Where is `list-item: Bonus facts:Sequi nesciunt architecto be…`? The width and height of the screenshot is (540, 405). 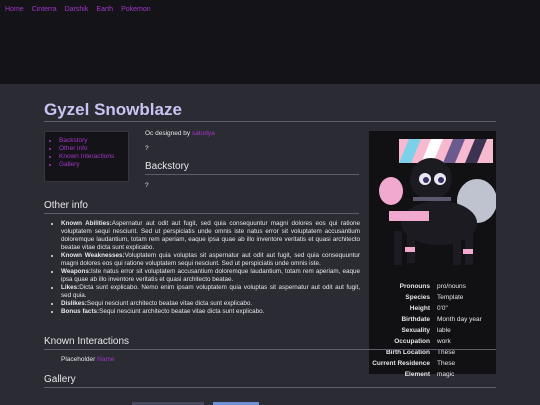 list-item: Bonus facts:Sequi nesciunt architecto be… is located at coordinates (210, 312).